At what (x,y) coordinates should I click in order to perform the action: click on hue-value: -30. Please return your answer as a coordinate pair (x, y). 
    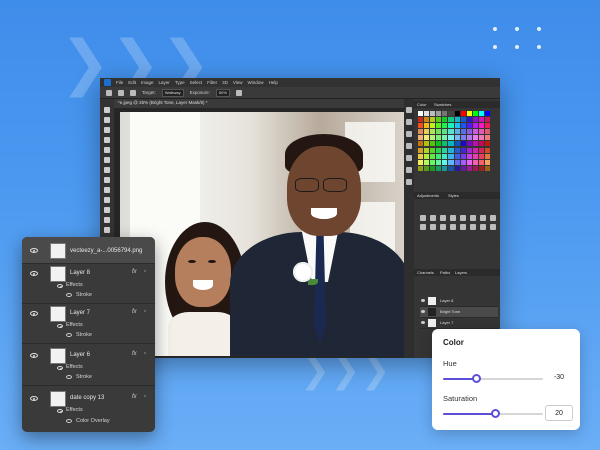
    Looking at the image, I should click on (559, 378).